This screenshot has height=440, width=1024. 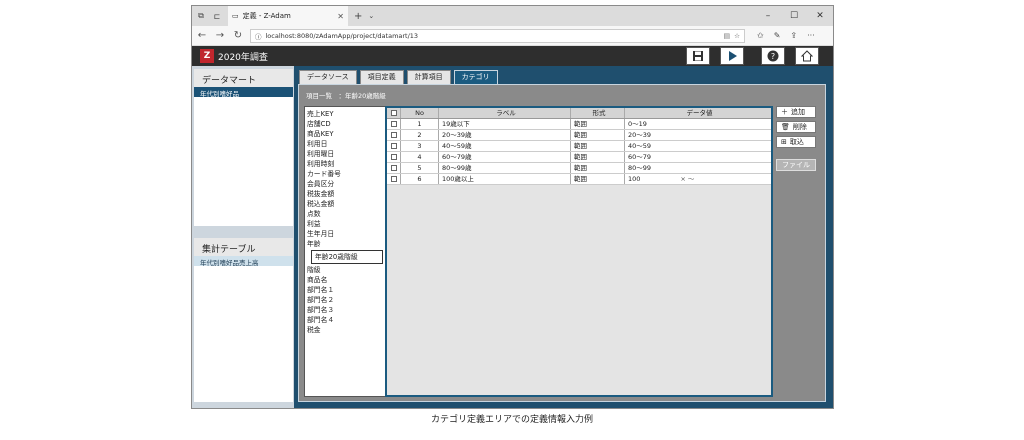 I want to click on field-list-item: 点数, so click(x=345, y=214).